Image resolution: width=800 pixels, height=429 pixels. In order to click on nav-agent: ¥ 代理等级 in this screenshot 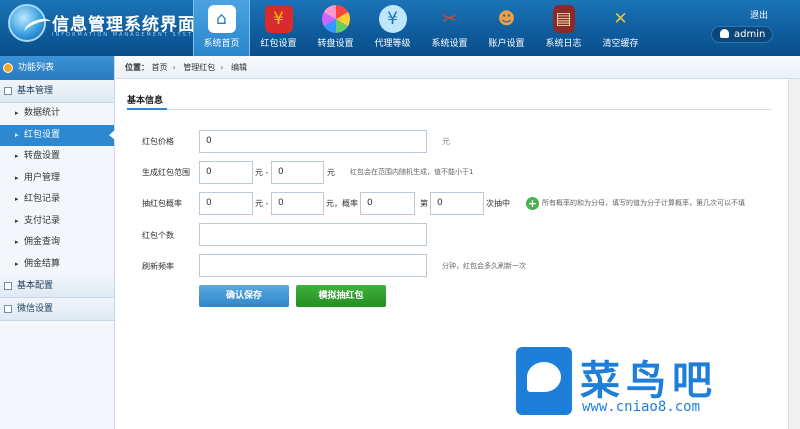, I will do `click(392, 28)`.